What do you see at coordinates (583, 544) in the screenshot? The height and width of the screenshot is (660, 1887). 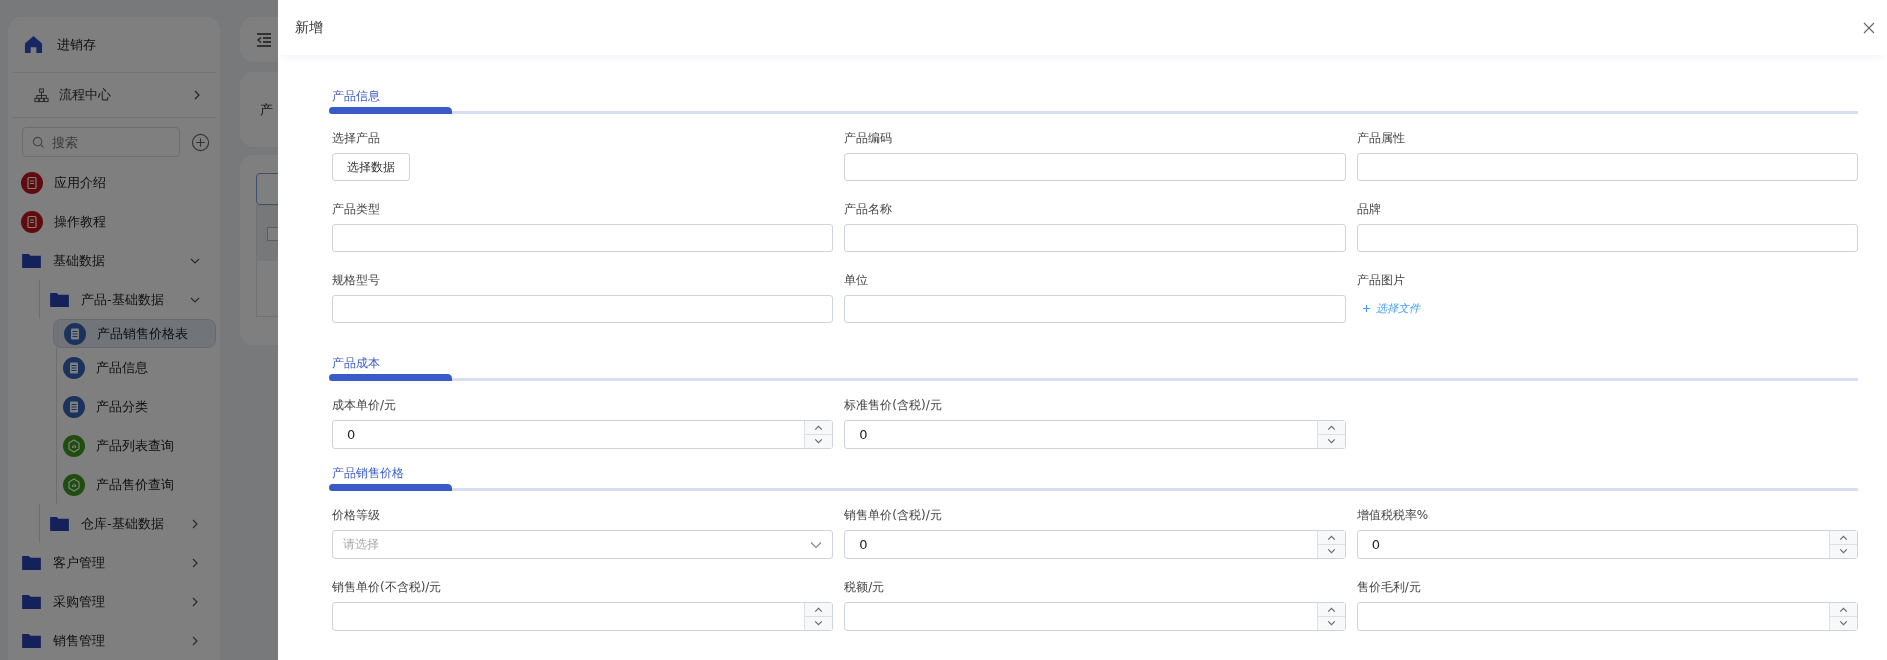 I see `select-field: 请选择` at bounding box center [583, 544].